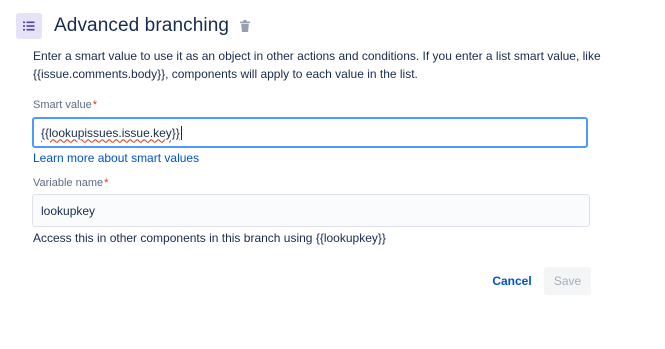 Image resolution: width=665 pixels, height=349 pixels. I want to click on variable-name-input: lookupkey, so click(311, 210).